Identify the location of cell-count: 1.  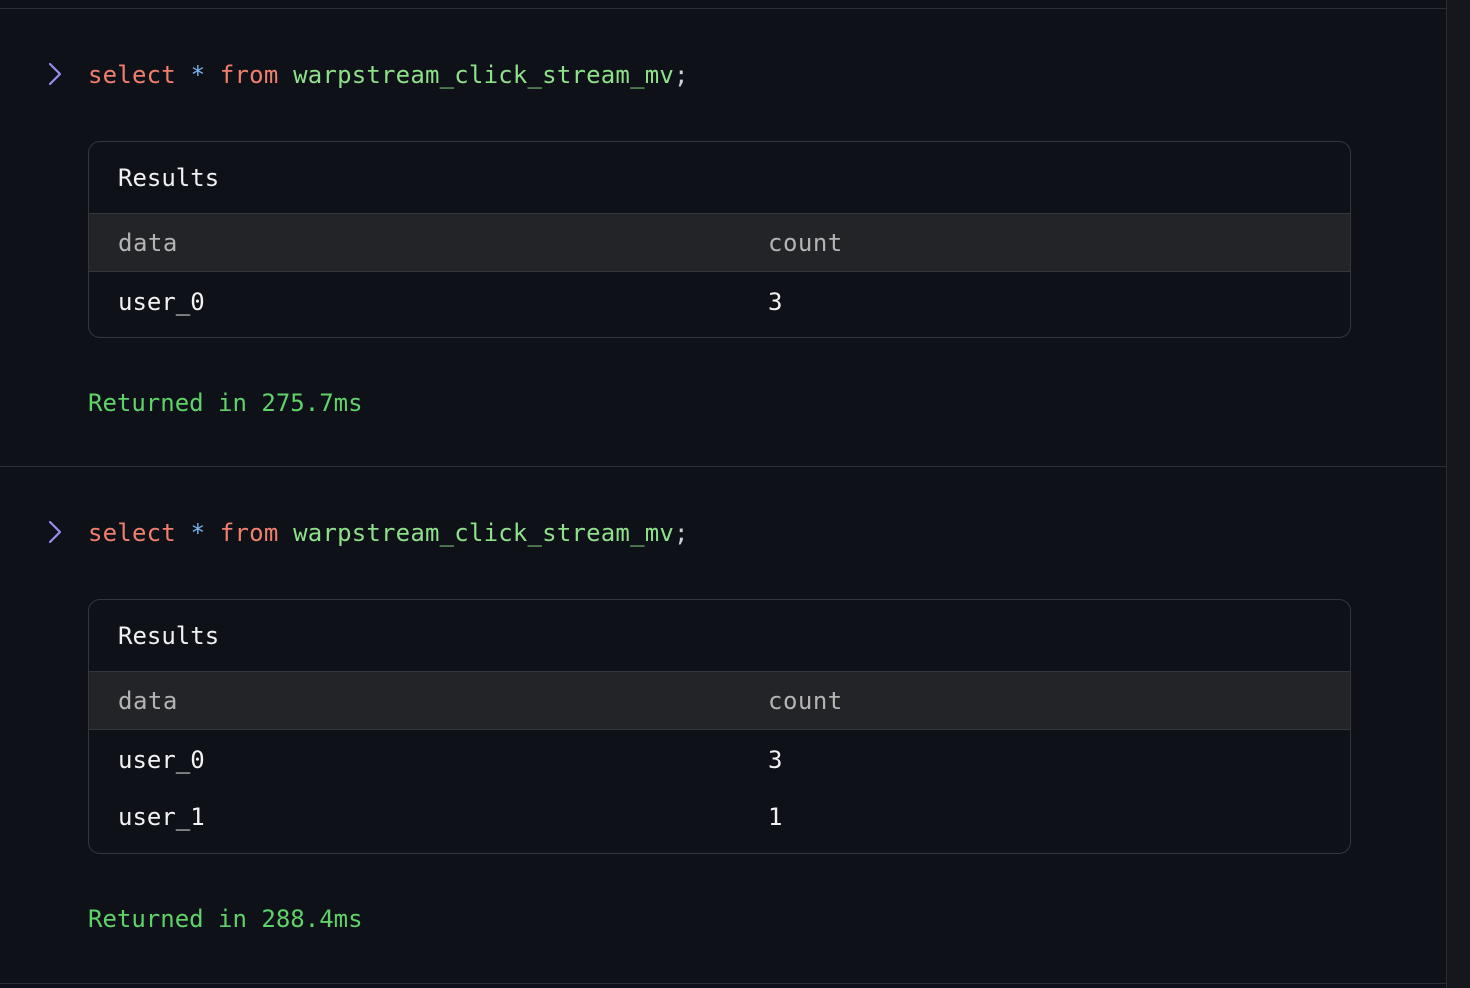
(775, 817).